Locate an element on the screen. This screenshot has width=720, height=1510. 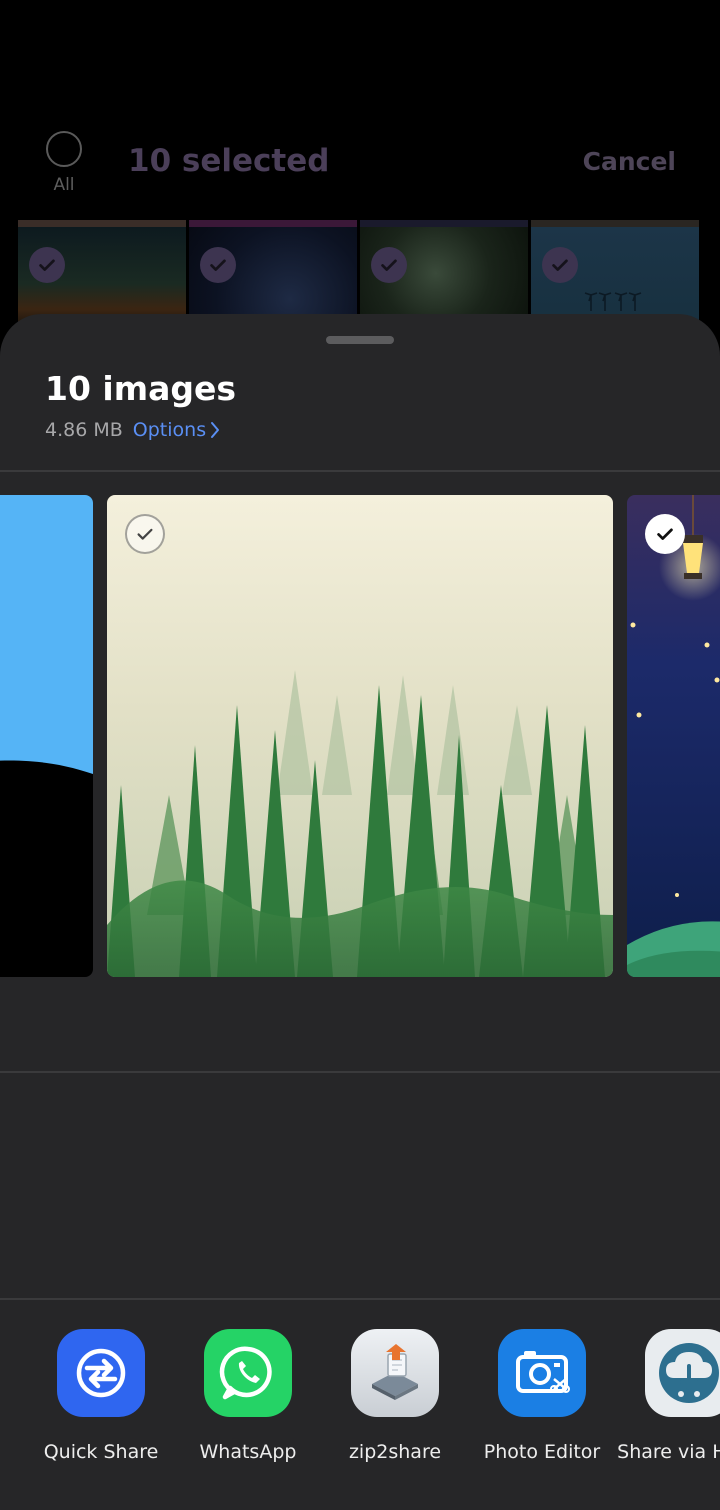
share-target-label: Share via HTTP is located at coordinates (668, 1452).